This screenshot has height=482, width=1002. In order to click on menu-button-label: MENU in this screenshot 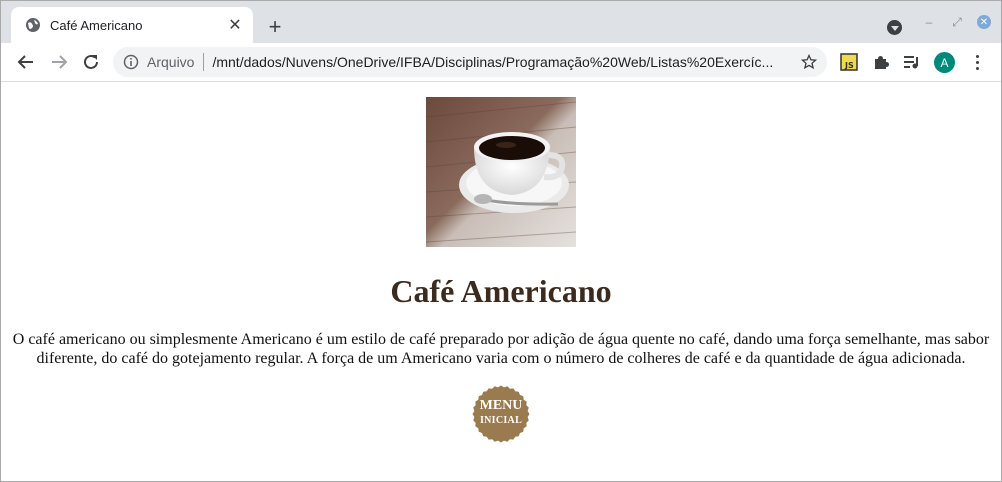, I will do `click(501, 405)`.